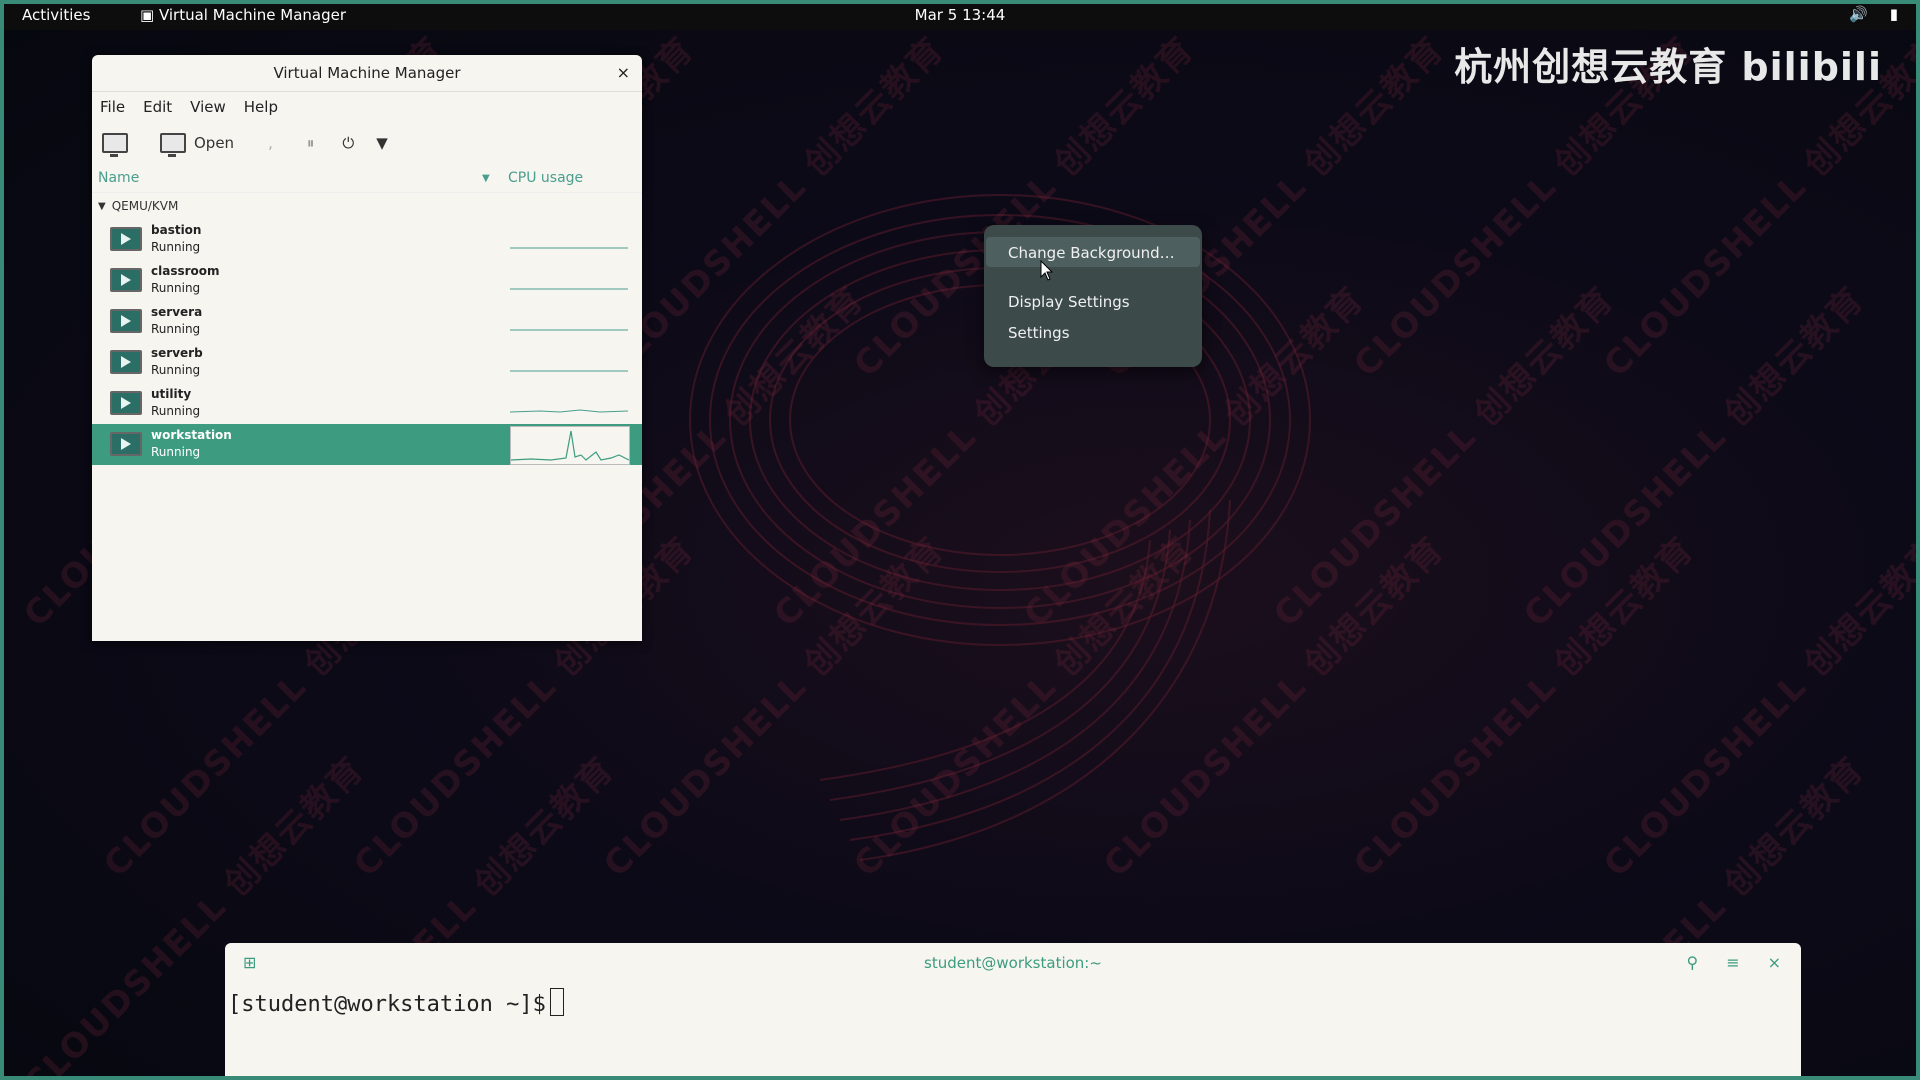 The width and height of the screenshot is (1920, 1080). Describe the element at coordinates (367, 280) in the screenshot. I see `vm-row-classroom: classroom Running` at that location.